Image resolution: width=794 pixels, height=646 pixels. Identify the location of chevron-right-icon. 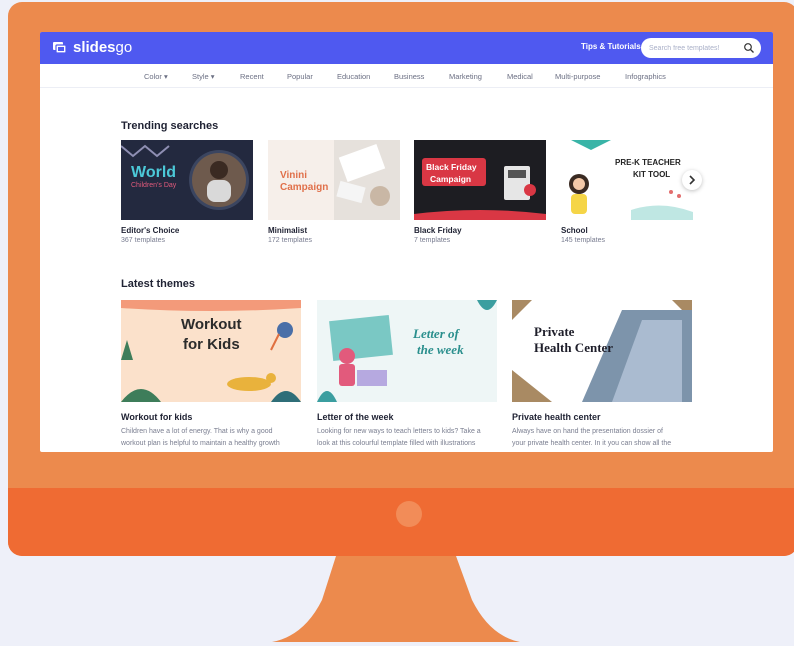
(692, 180).